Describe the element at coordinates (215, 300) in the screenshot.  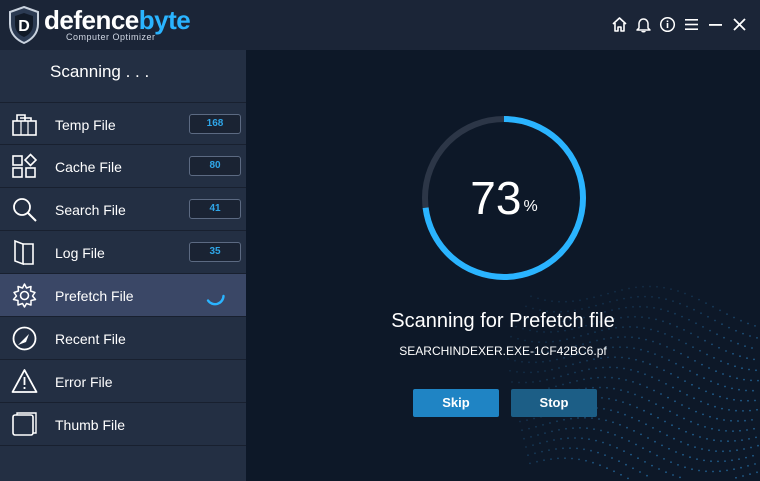
I see `loading-spinner-icon` at that location.